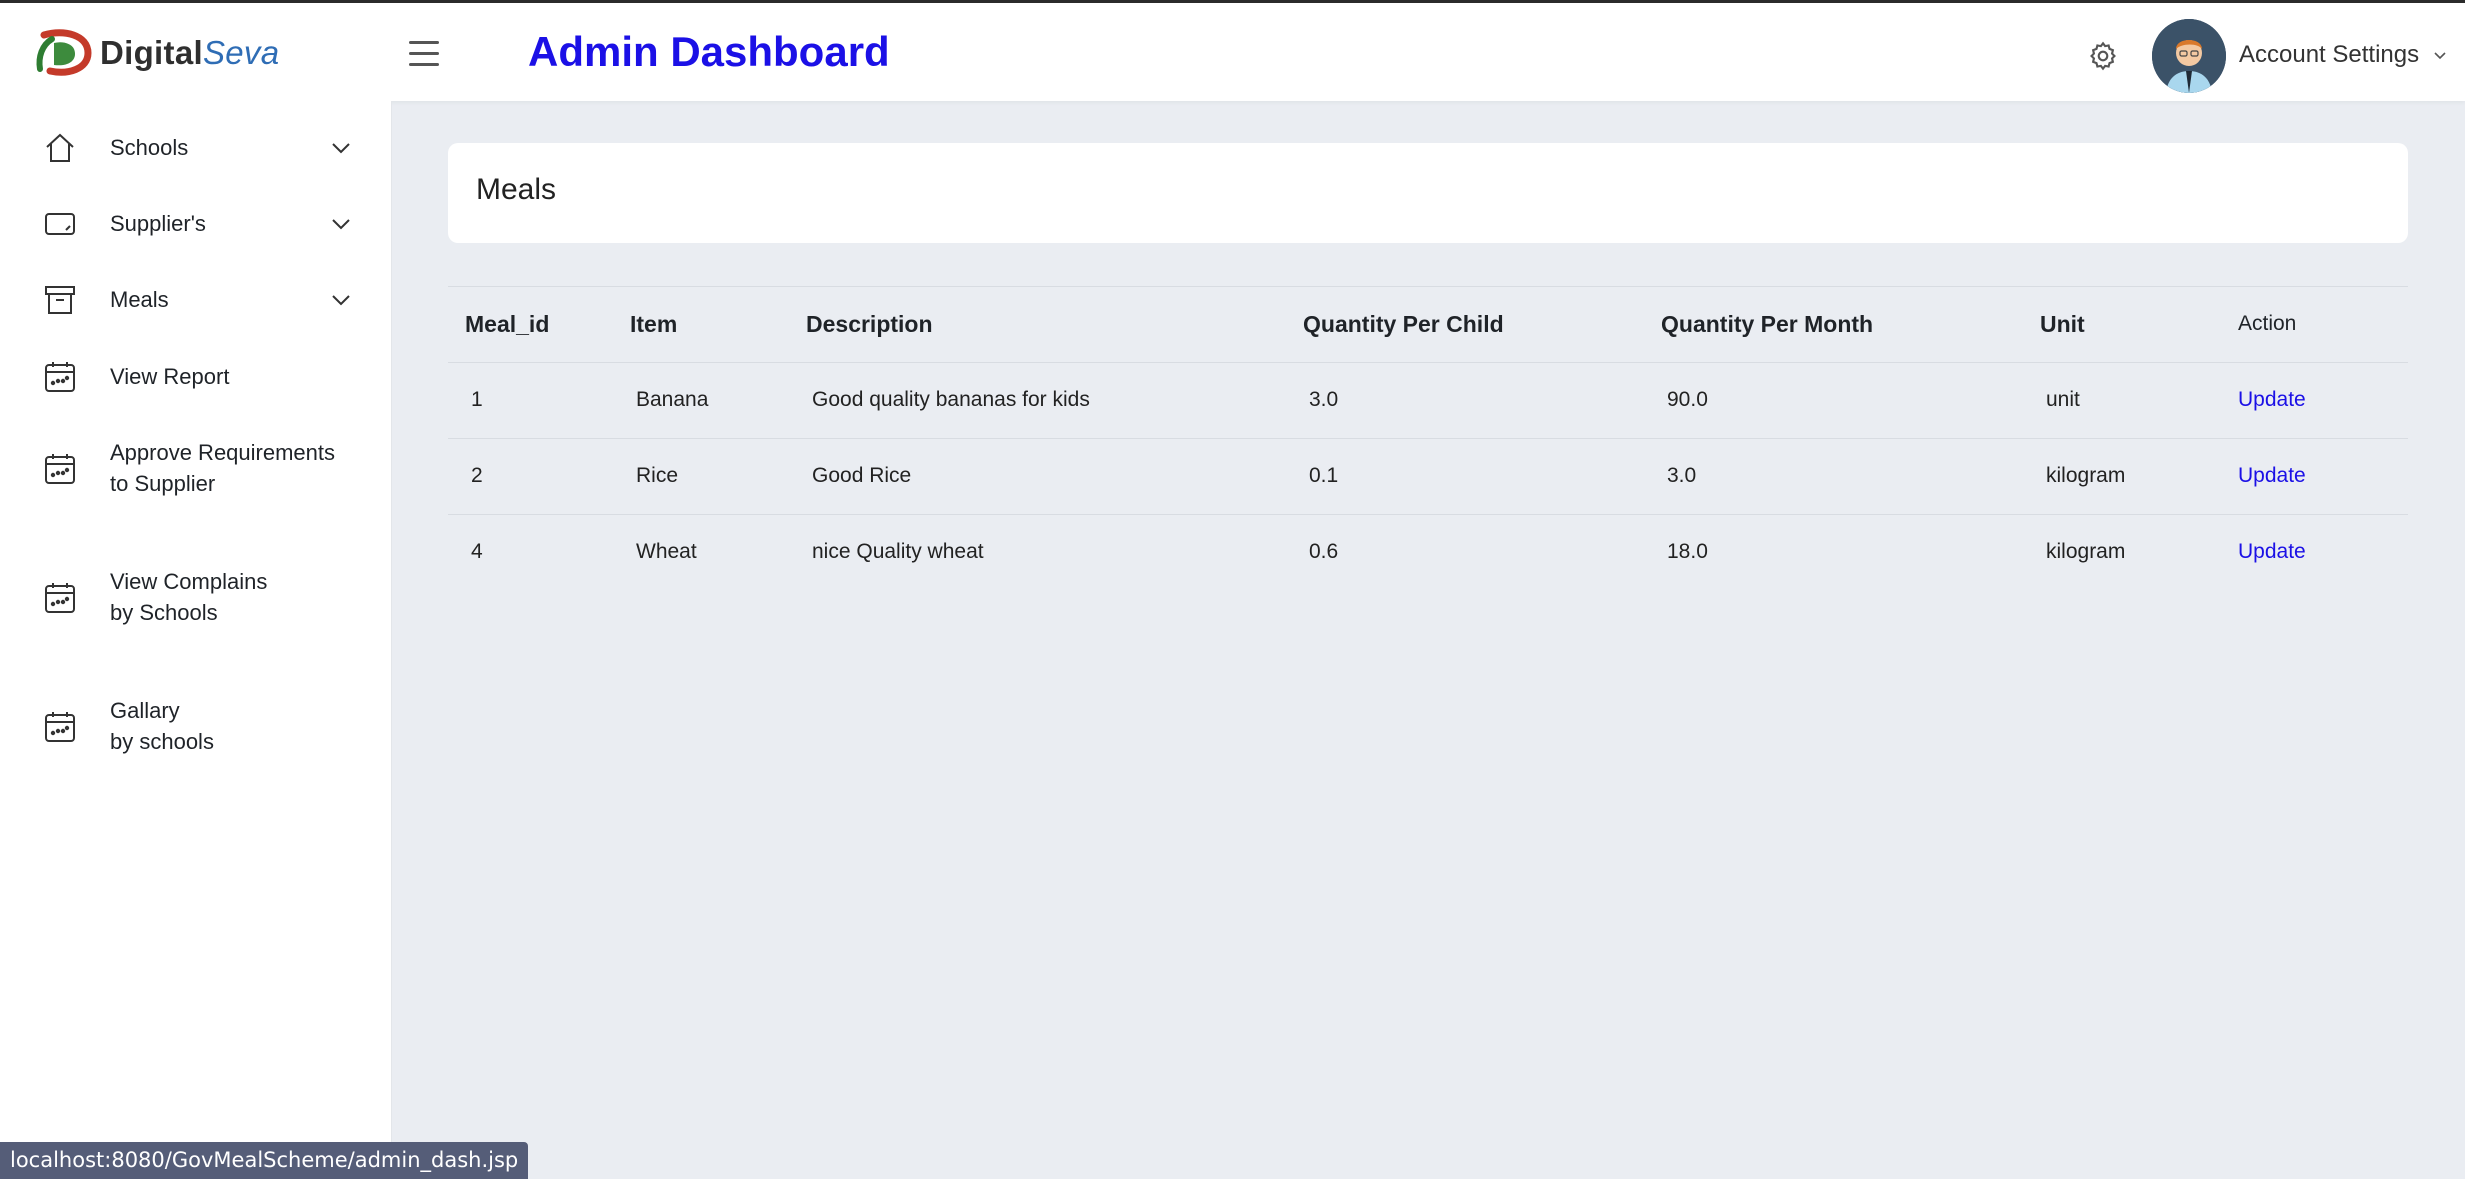  I want to click on column-header-meal-id: Meal_id, so click(507, 323).